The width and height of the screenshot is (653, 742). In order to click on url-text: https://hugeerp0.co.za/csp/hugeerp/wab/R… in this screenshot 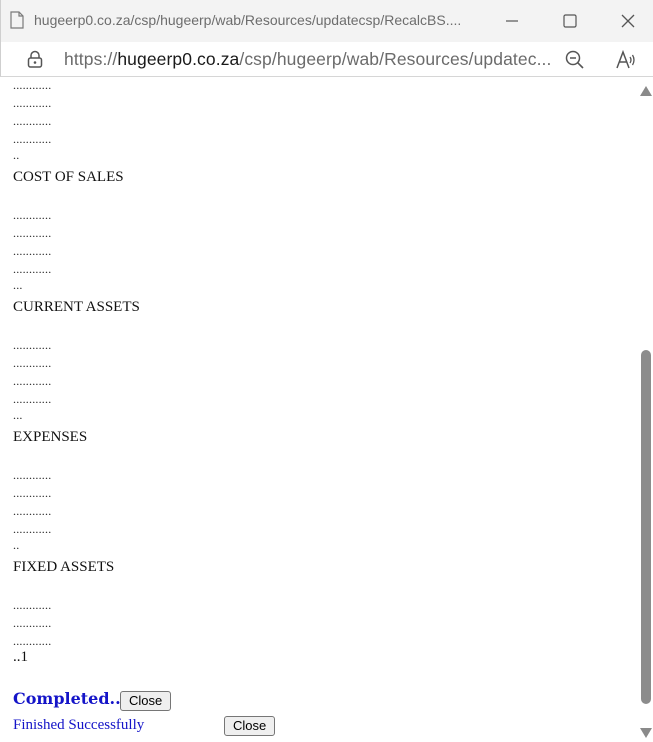, I will do `click(307, 59)`.